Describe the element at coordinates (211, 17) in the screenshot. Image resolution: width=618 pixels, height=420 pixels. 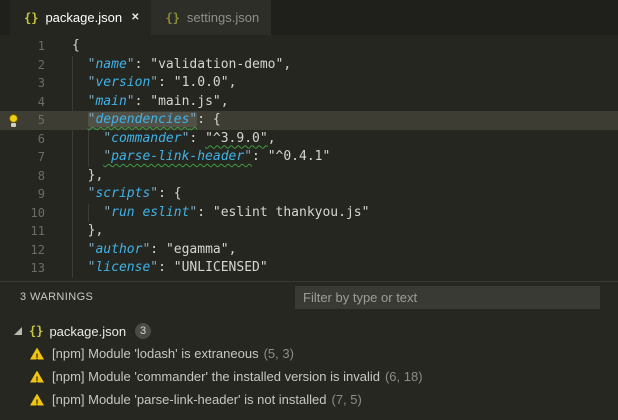
I see `tab-settings-json: {} settings.json` at that location.